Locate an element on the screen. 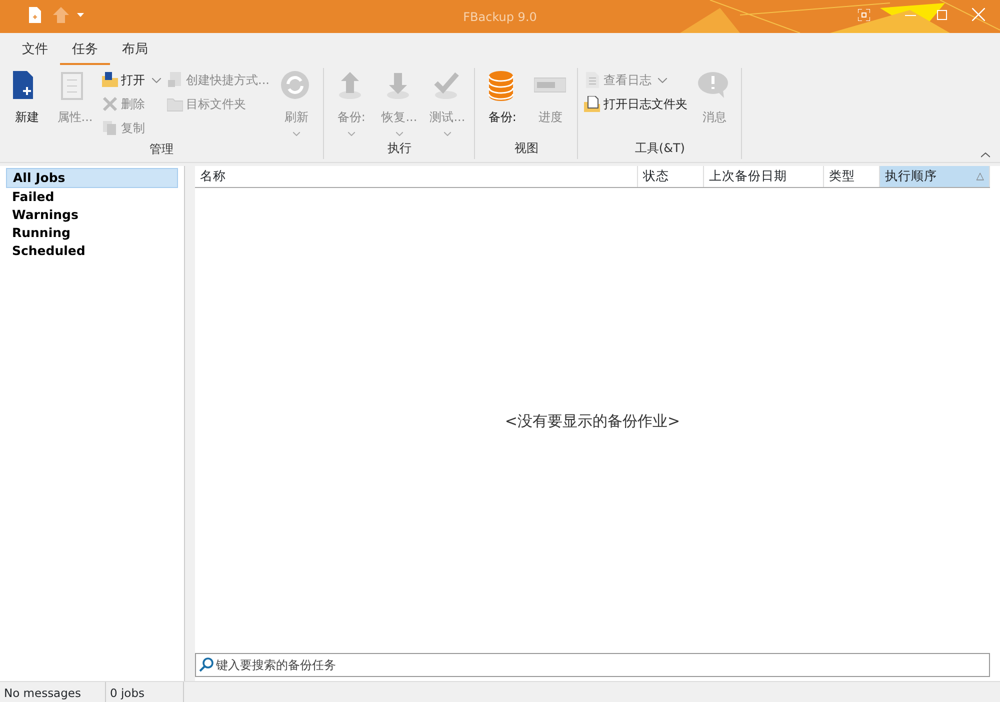 This screenshot has width=1000, height=702. close-icon is located at coordinates (978, 14).